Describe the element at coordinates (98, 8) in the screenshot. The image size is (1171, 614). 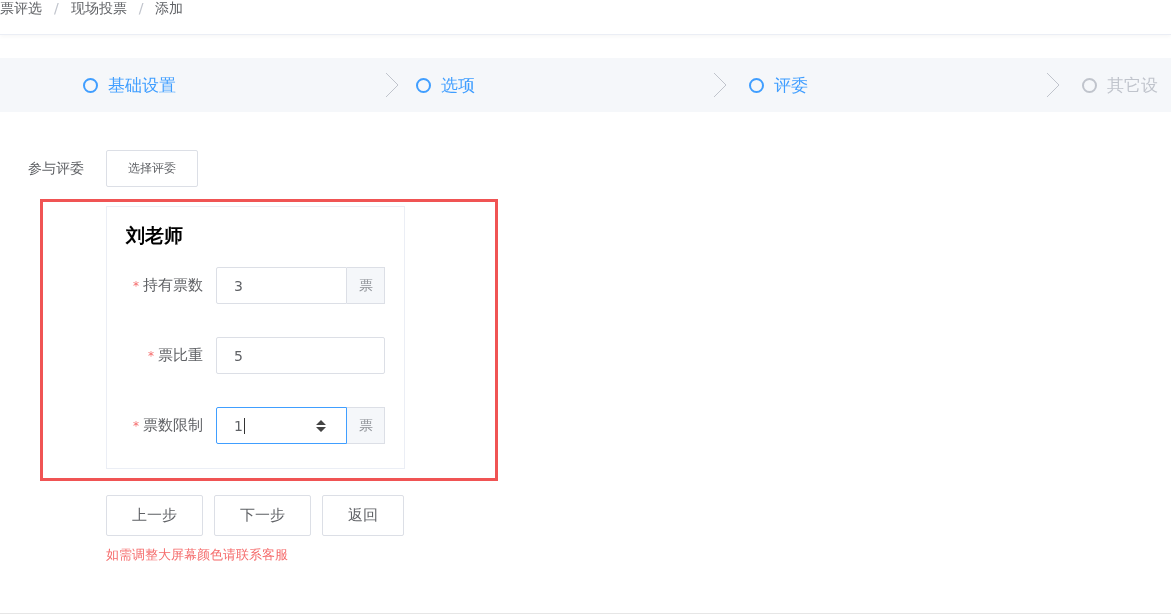
I see `breadcrumb-item: 现场投票` at that location.